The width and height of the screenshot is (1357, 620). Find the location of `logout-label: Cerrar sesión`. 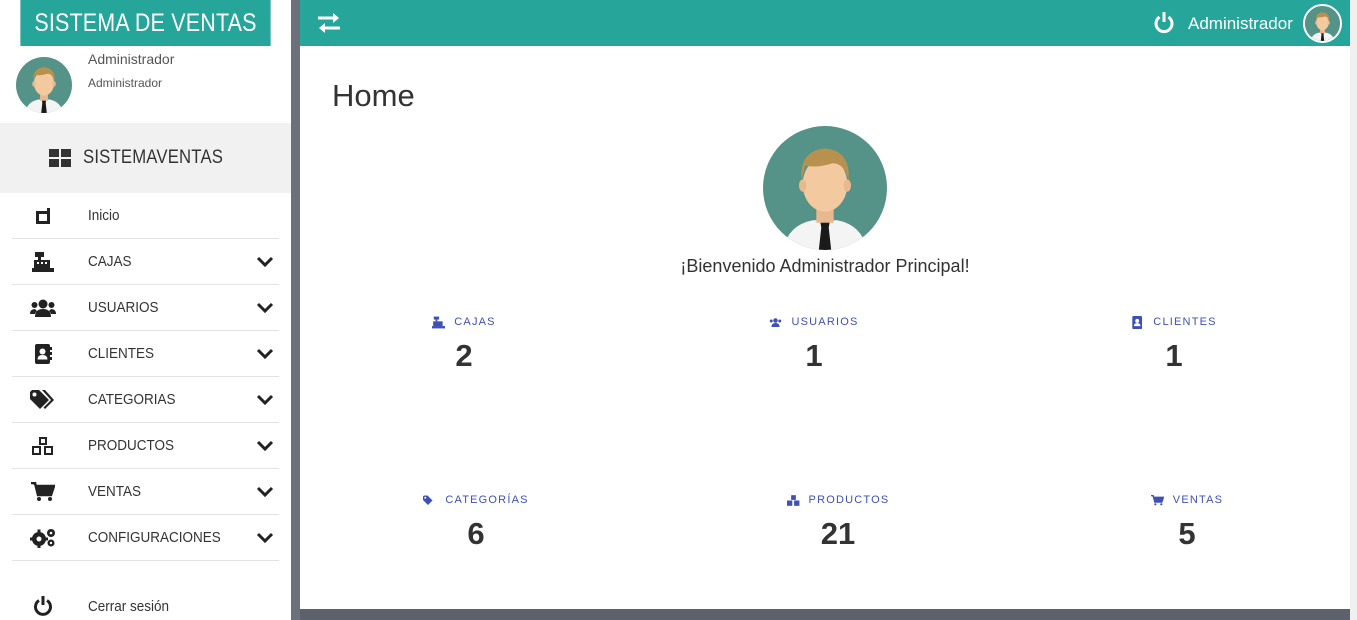

logout-label: Cerrar sesión is located at coordinates (129, 606).